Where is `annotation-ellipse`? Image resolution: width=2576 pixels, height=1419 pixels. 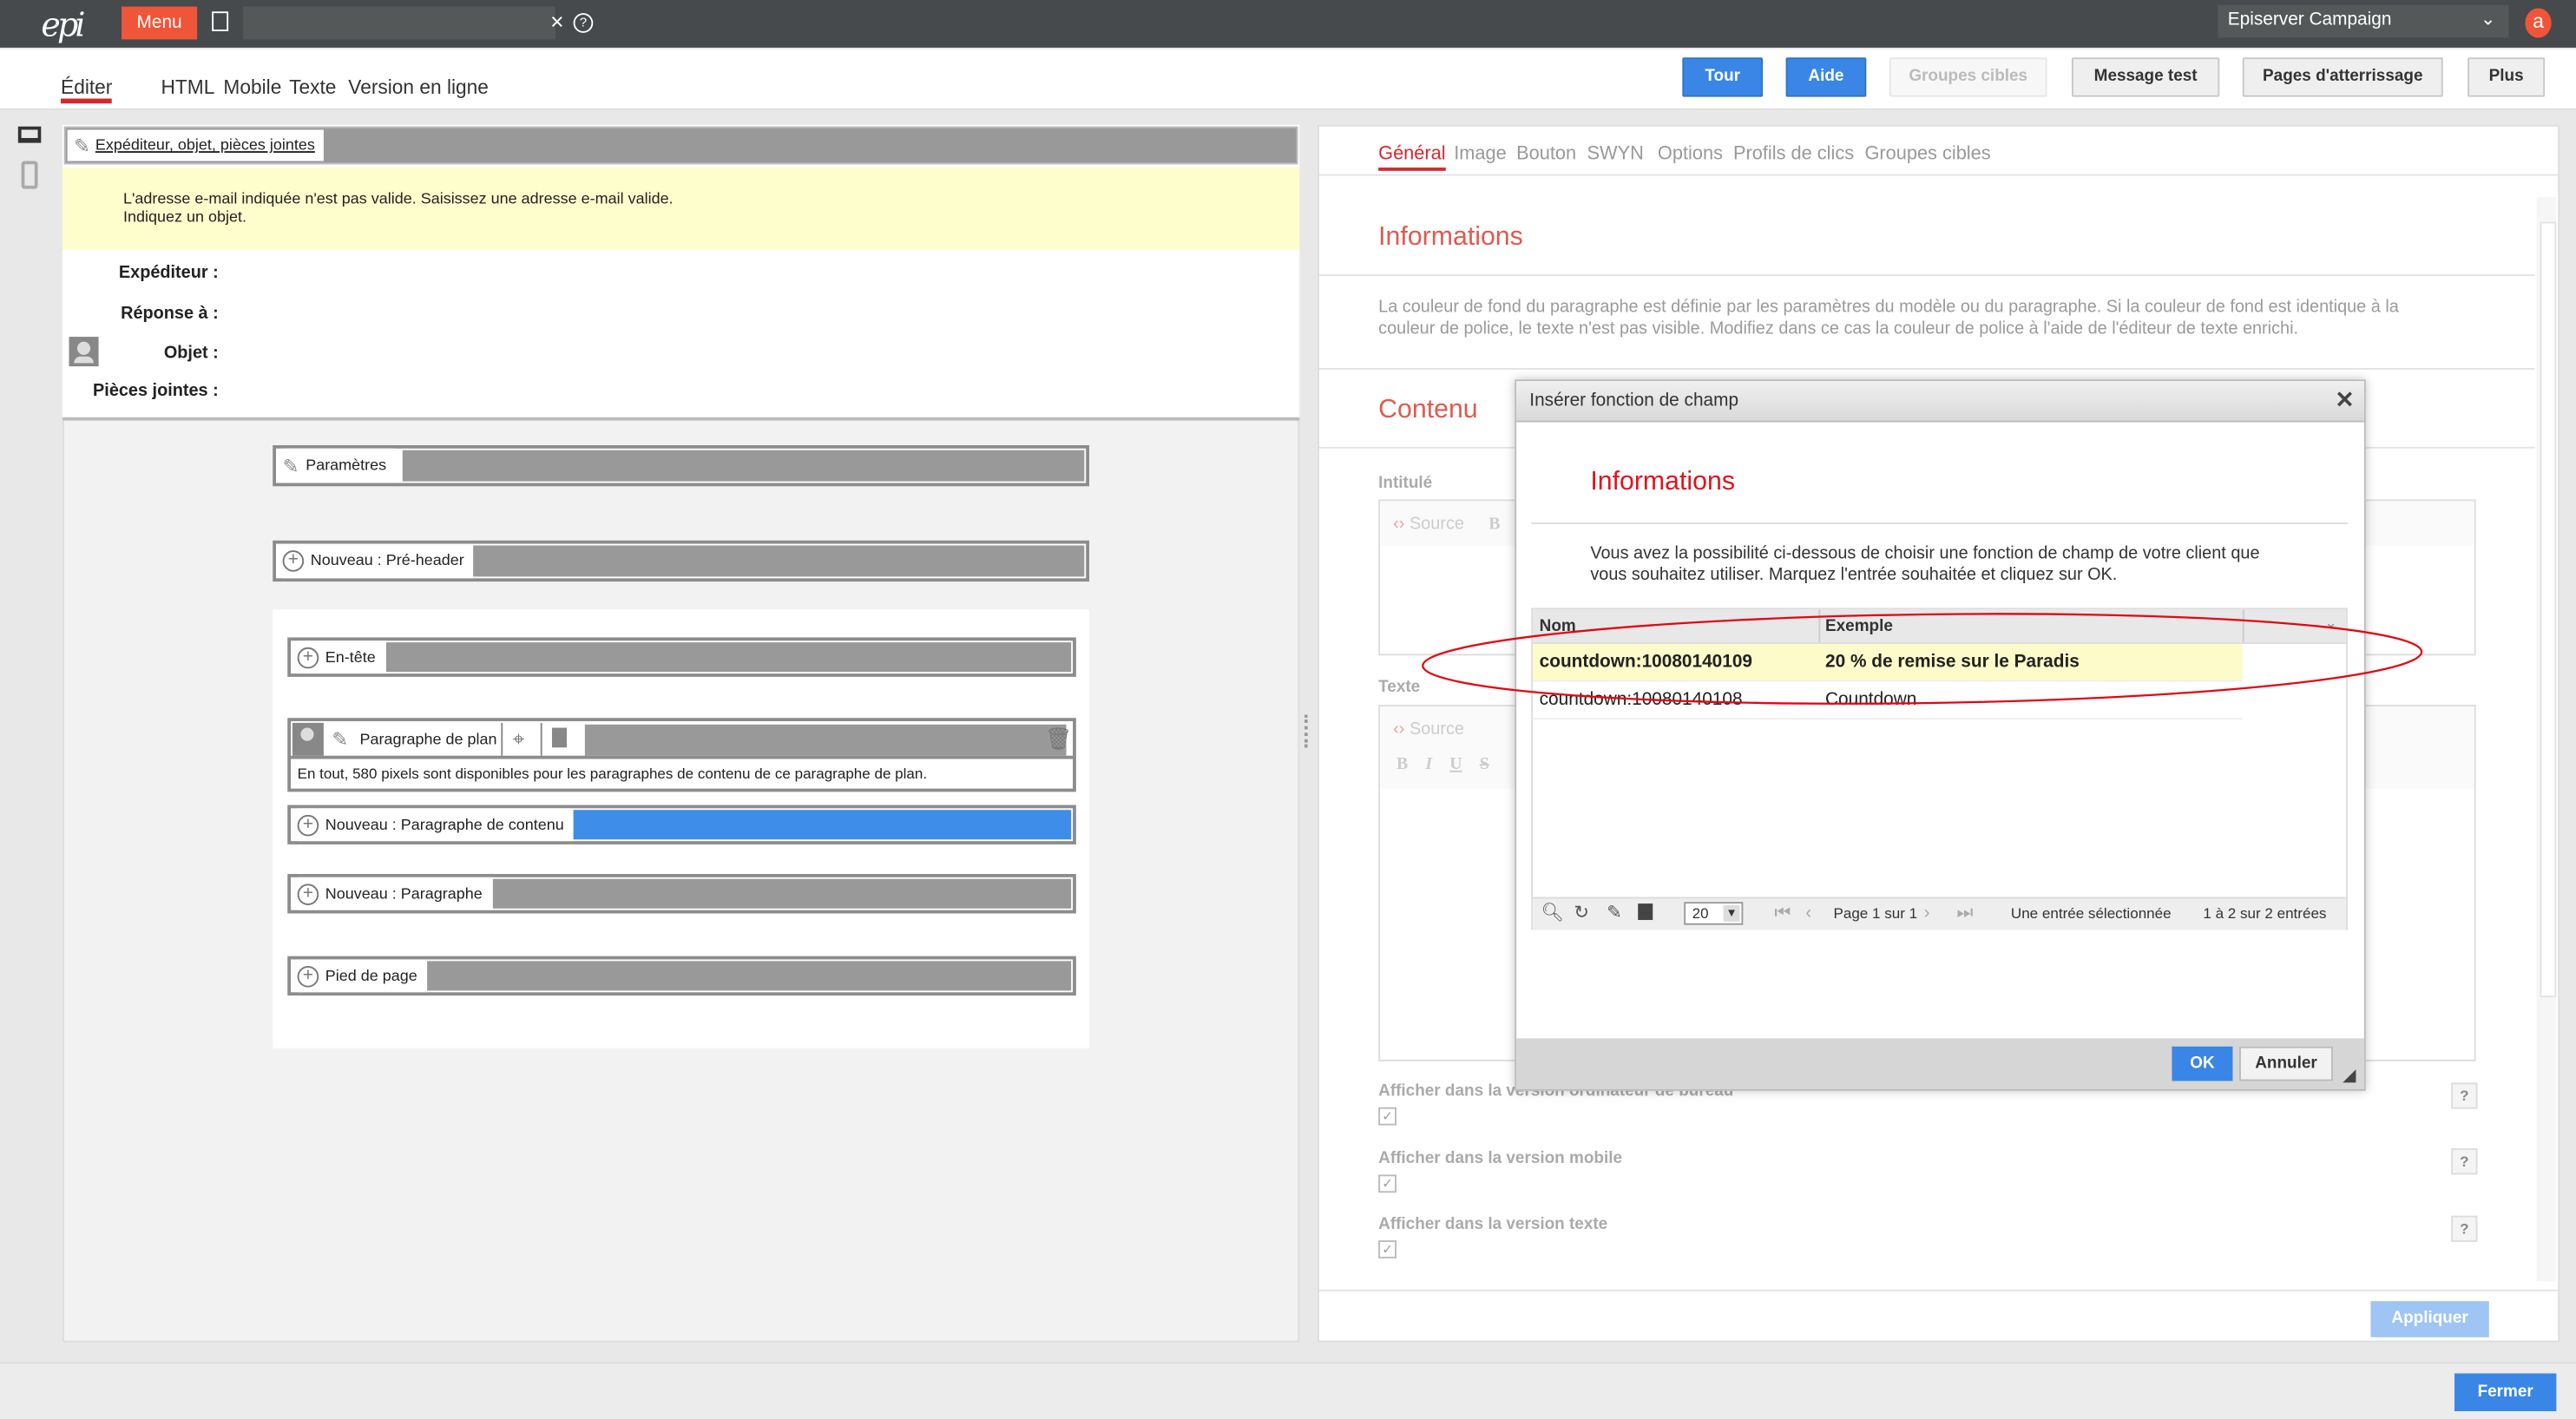 annotation-ellipse is located at coordinates (1922, 659).